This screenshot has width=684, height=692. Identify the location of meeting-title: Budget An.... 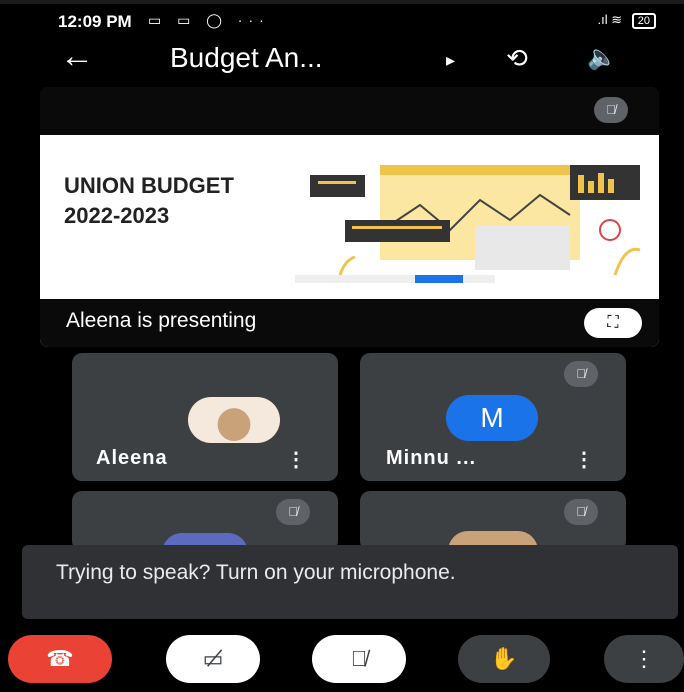
(246, 58).